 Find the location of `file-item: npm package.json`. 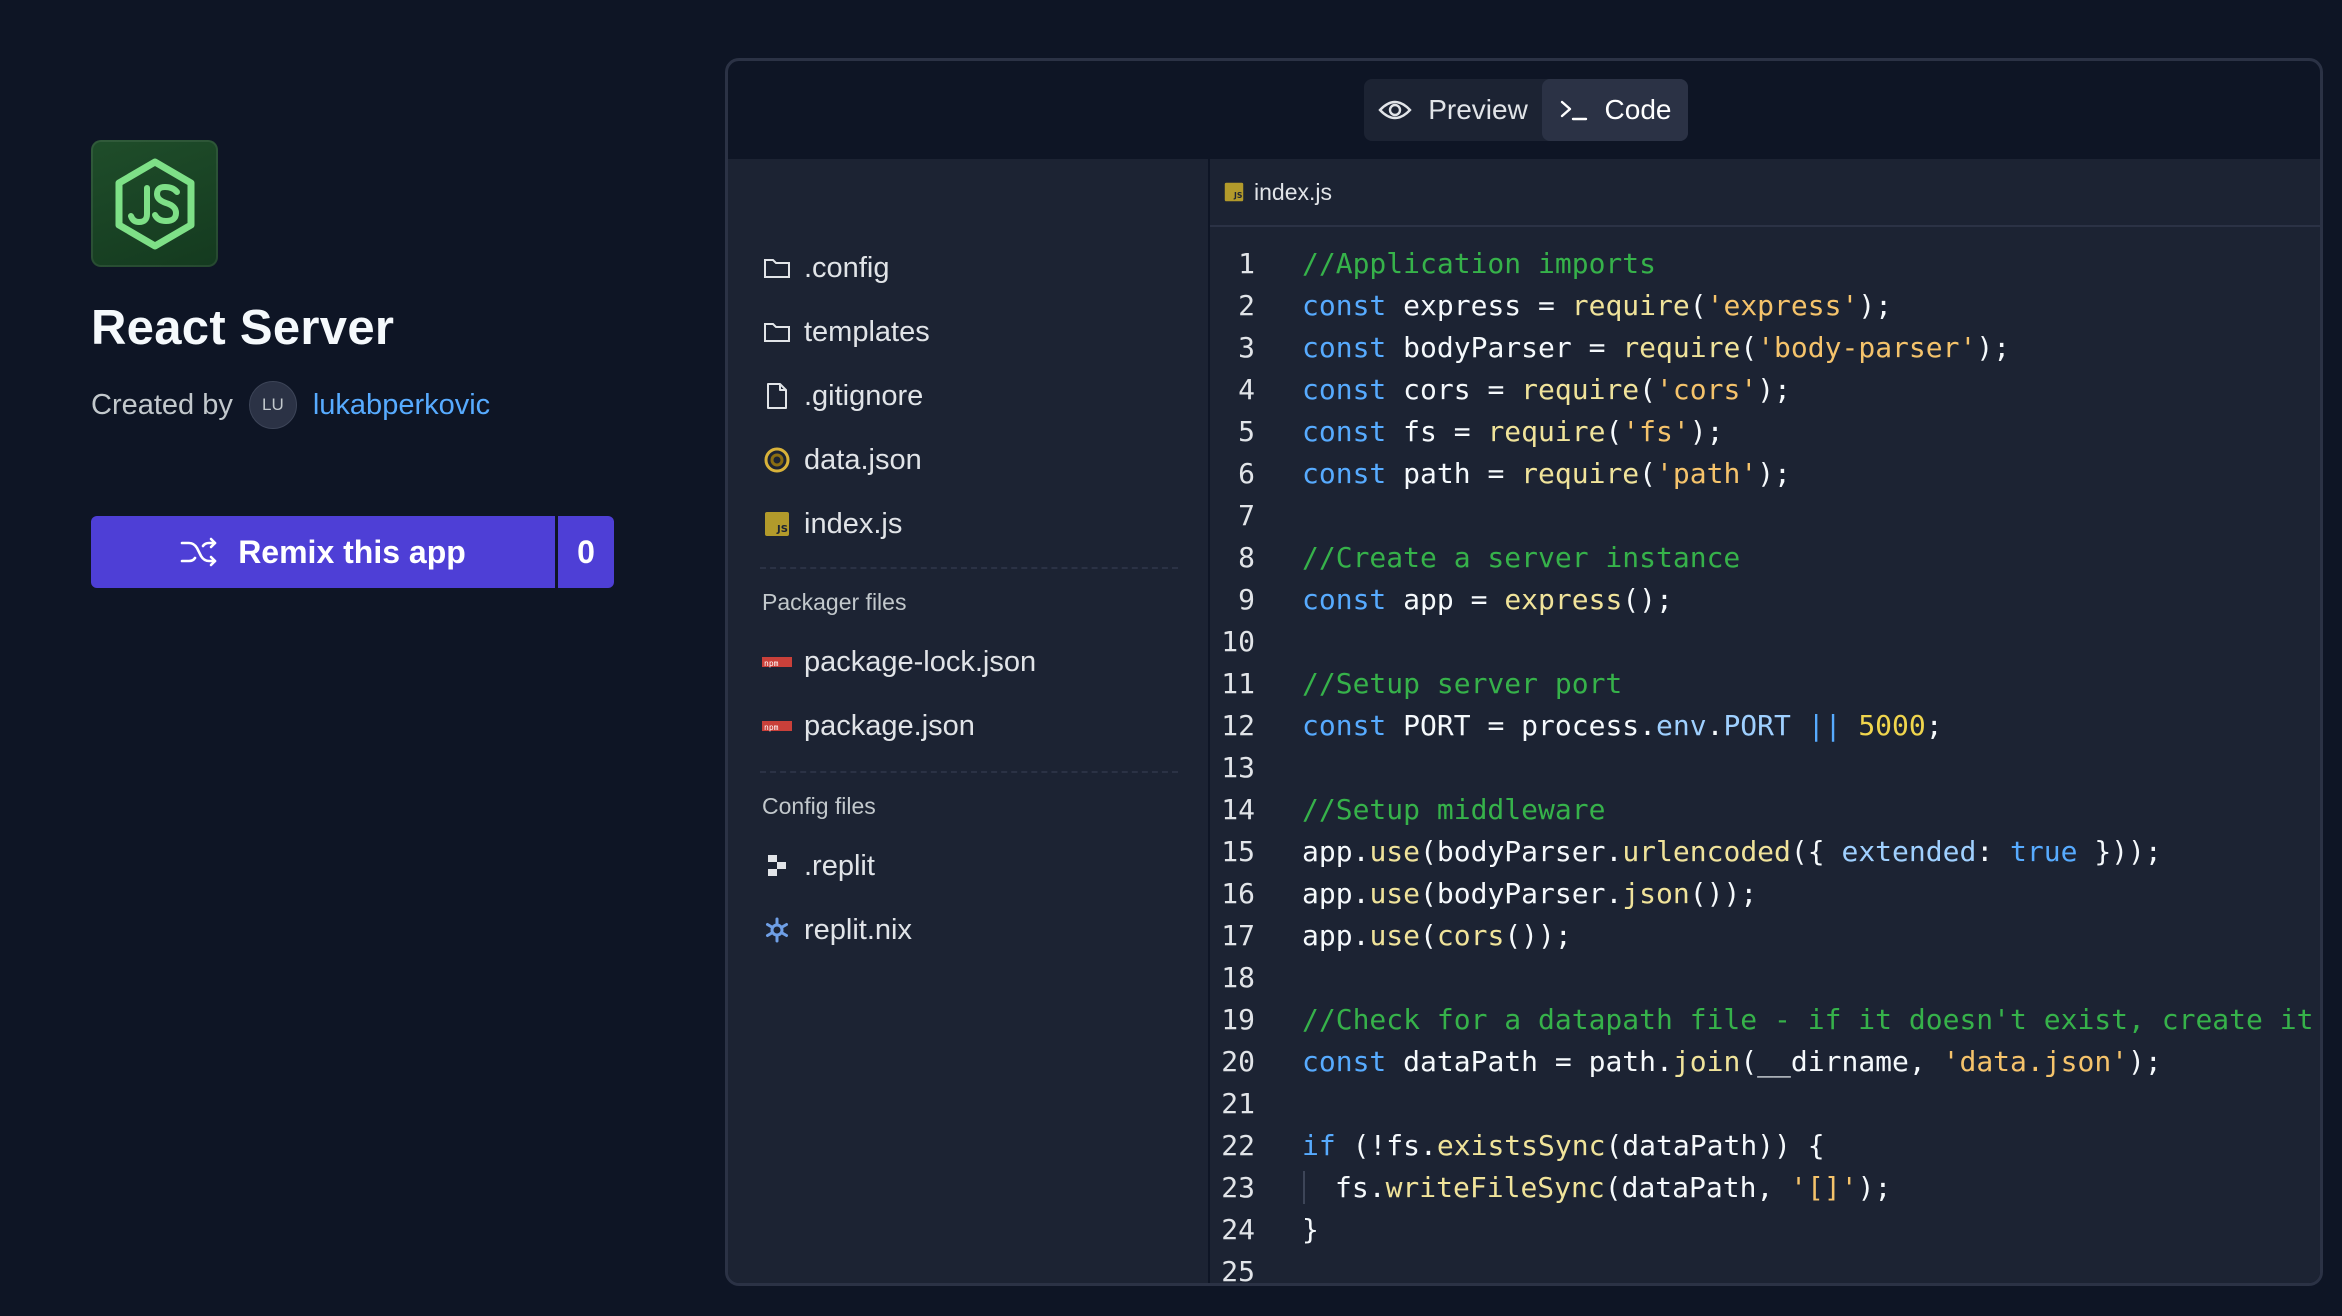

file-item: npm package.json is located at coordinates (868, 726).